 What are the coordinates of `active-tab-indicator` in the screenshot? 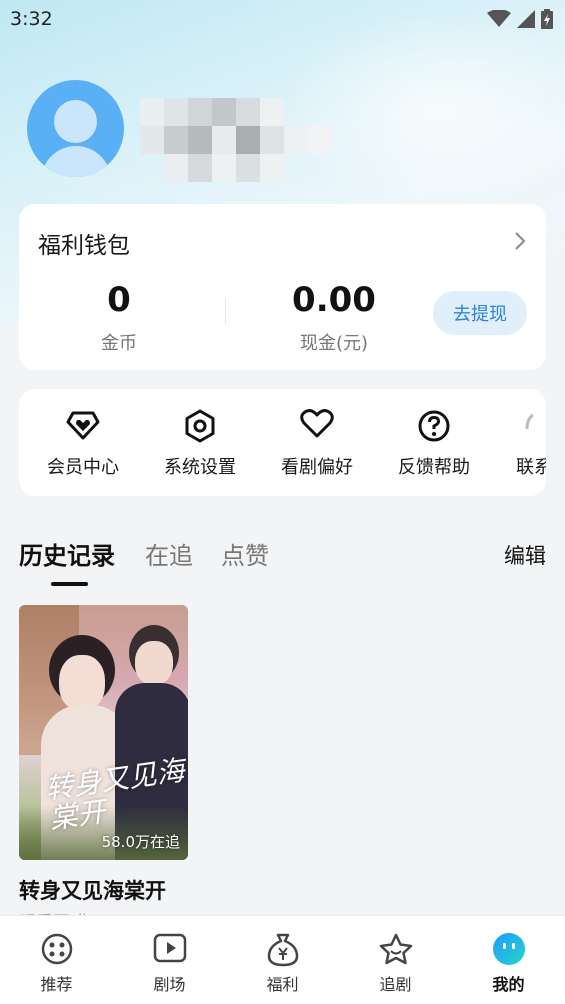 It's located at (69, 584).